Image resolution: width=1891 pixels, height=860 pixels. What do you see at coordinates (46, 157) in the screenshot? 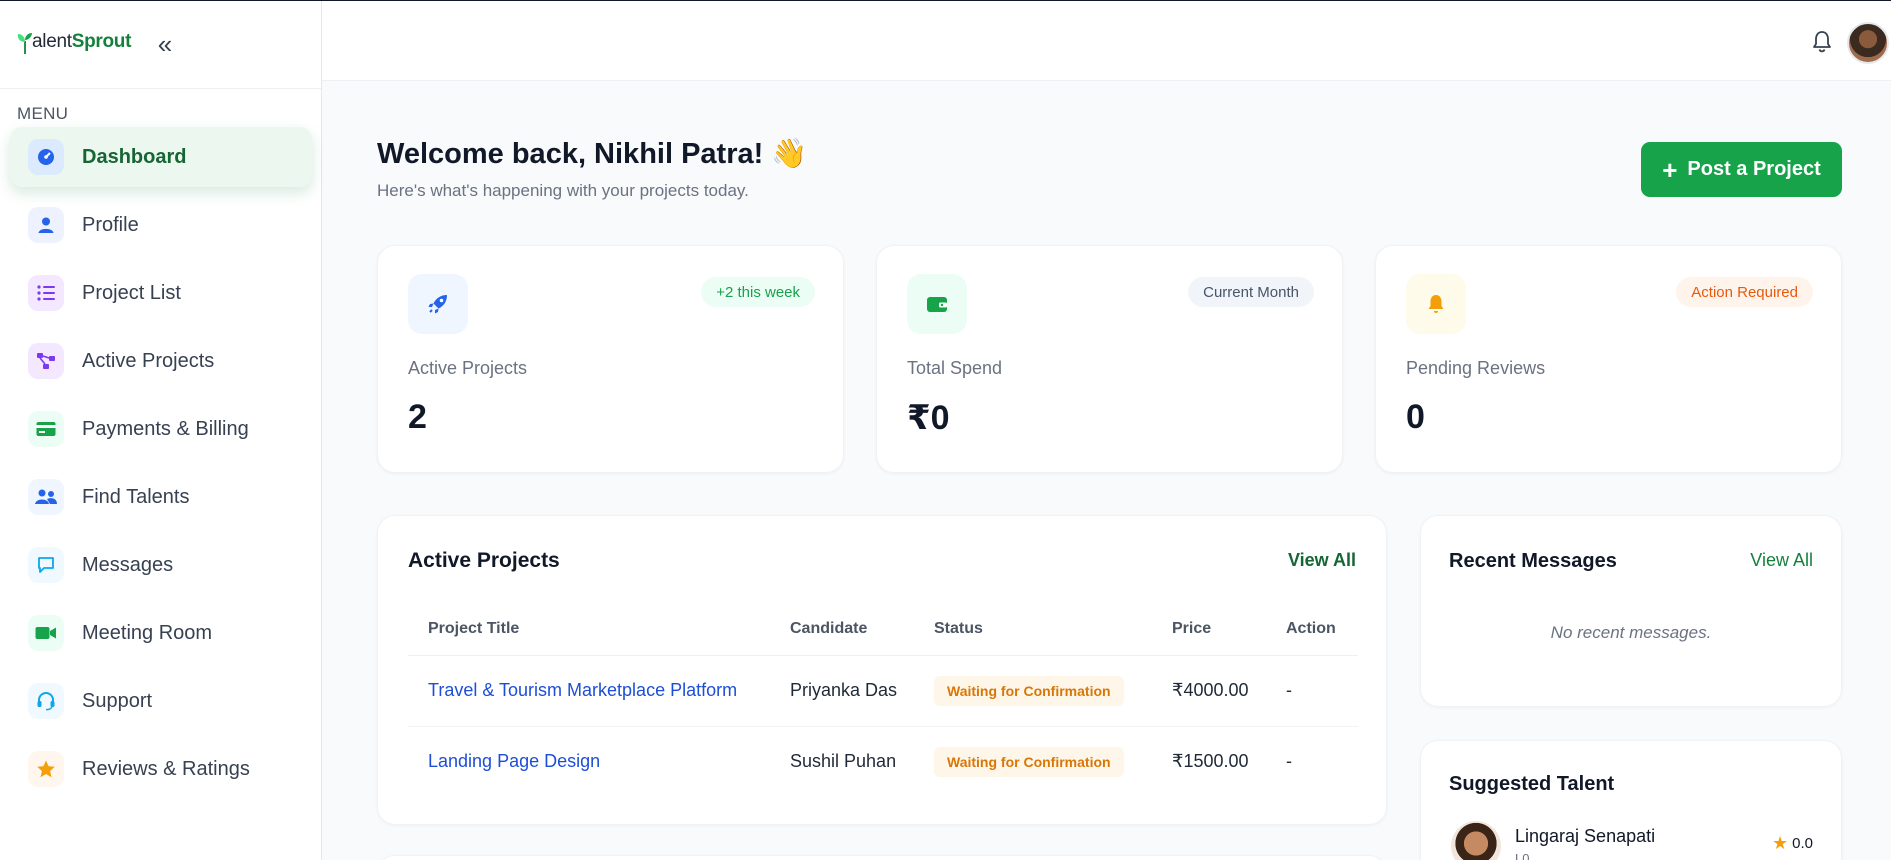
I see `dashboard-icon` at bounding box center [46, 157].